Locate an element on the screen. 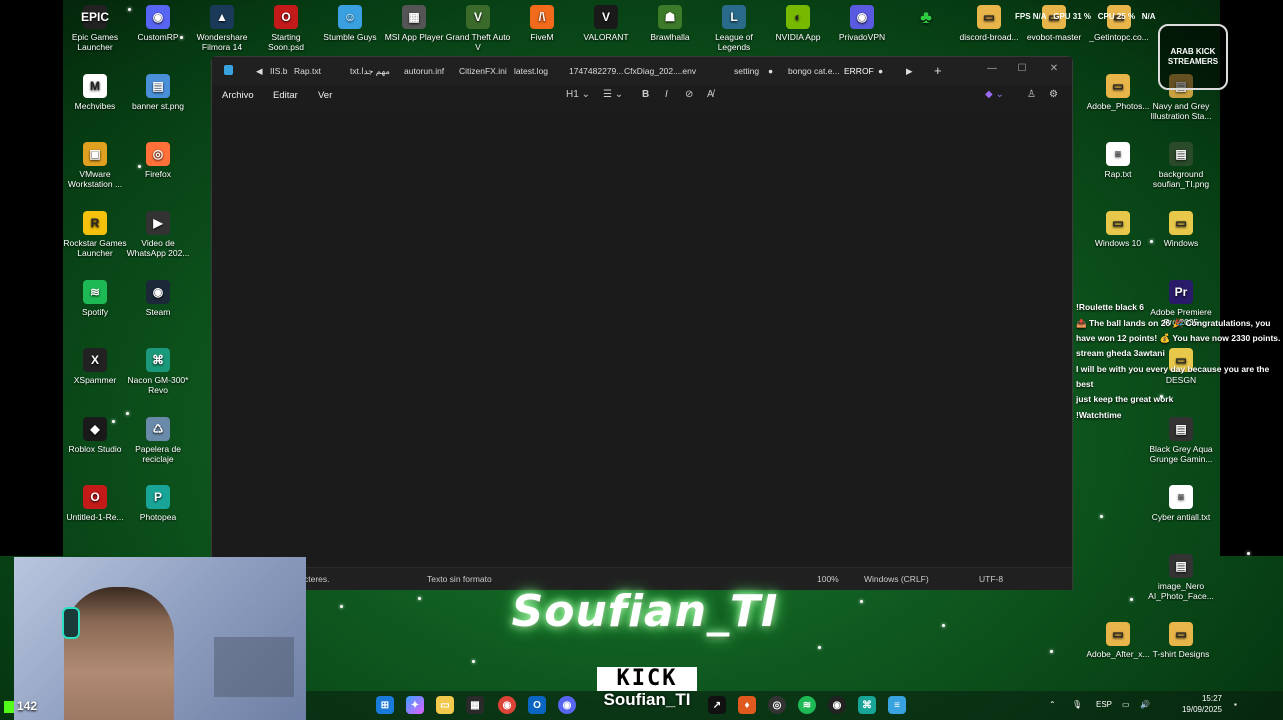  desktop-icon-tree: ♣ is located at coordinates (926, 18).